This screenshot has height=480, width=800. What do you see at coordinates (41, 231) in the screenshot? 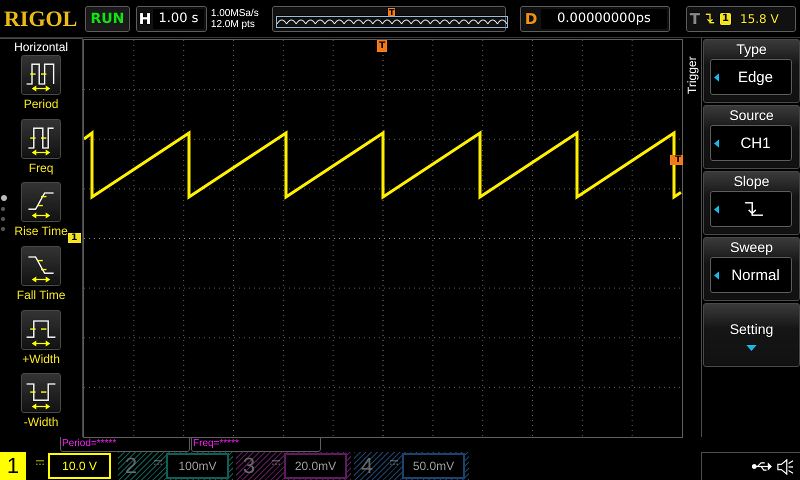
I see `measure-label: Rise Time` at bounding box center [41, 231].